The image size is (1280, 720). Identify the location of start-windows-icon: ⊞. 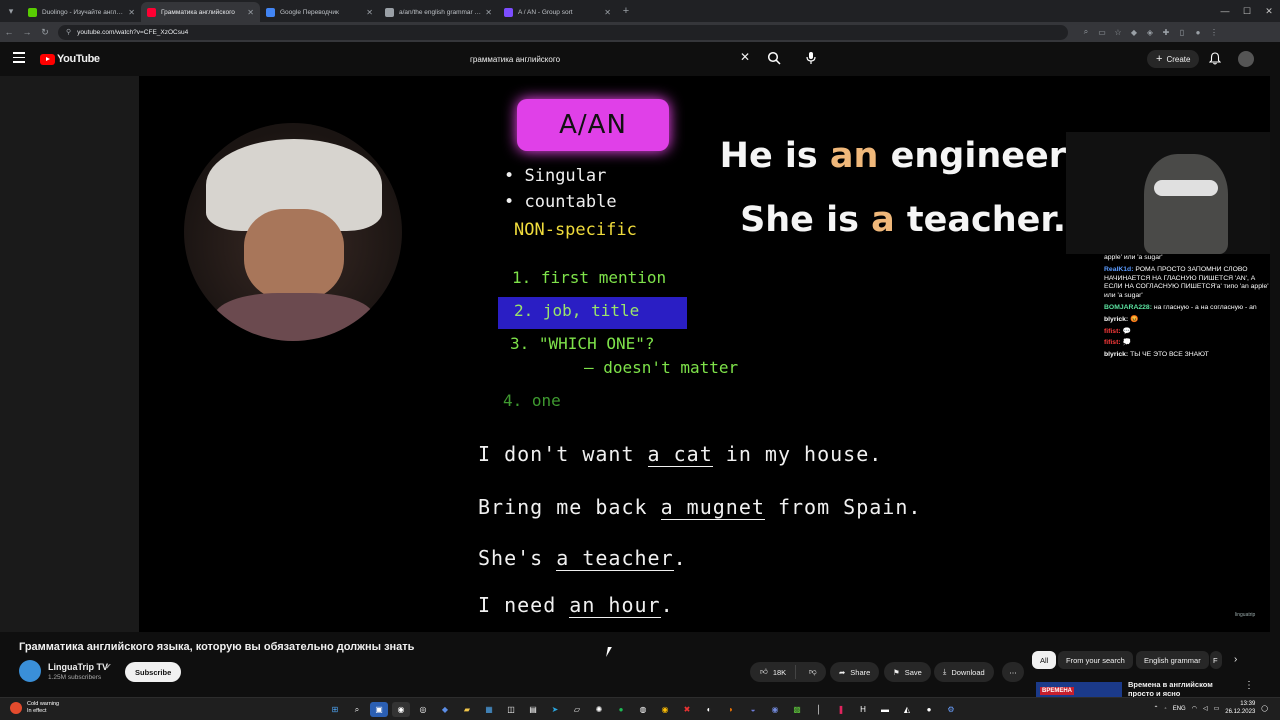
(335, 709).